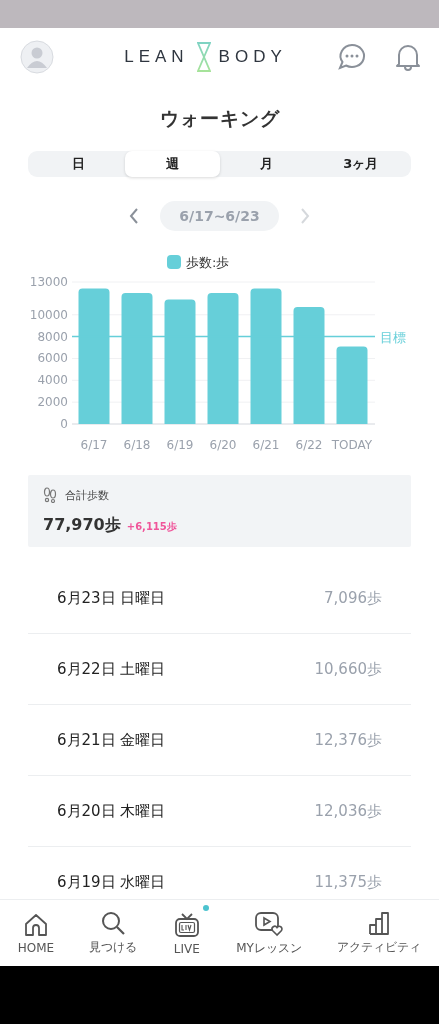  I want to click on axis-label: 8000, so click(52, 336).